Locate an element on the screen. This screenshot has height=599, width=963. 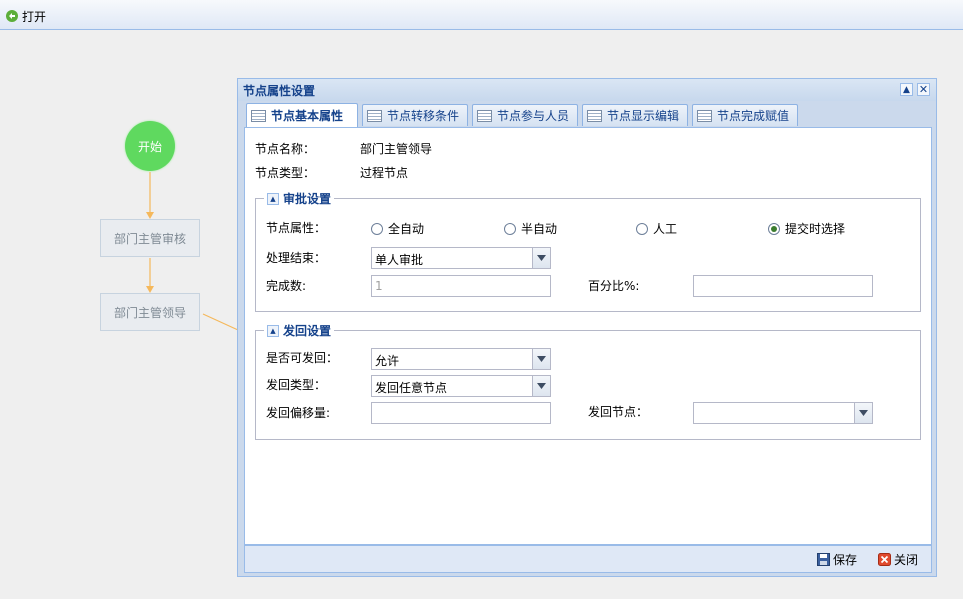
radio-semi-auto: 半自动 is located at coordinates (530, 228).